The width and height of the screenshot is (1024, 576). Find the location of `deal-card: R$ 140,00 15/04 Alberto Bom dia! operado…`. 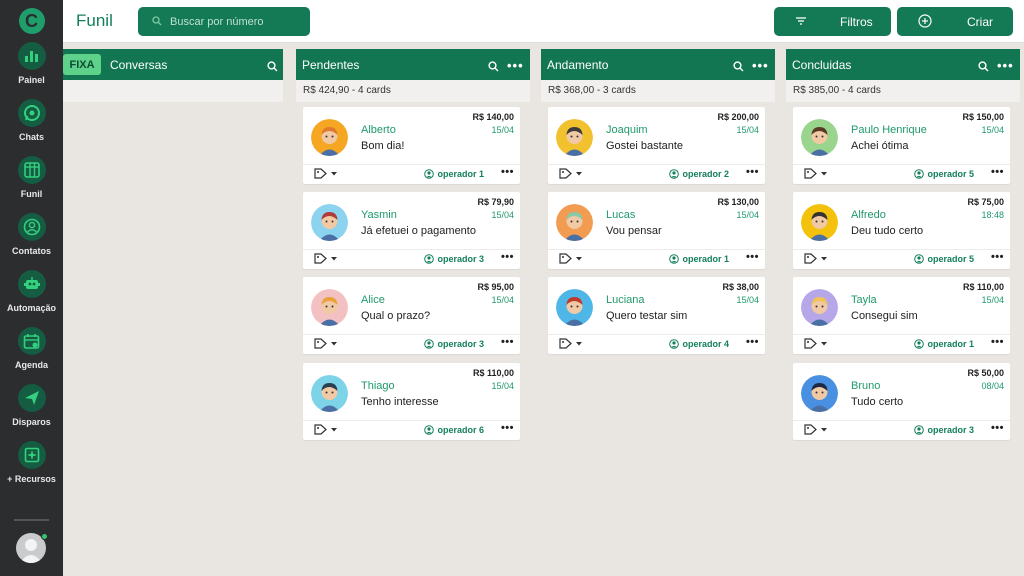

deal-card: R$ 140,00 15/04 Alberto Bom dia! operado… is located at coordinates (411, 145).